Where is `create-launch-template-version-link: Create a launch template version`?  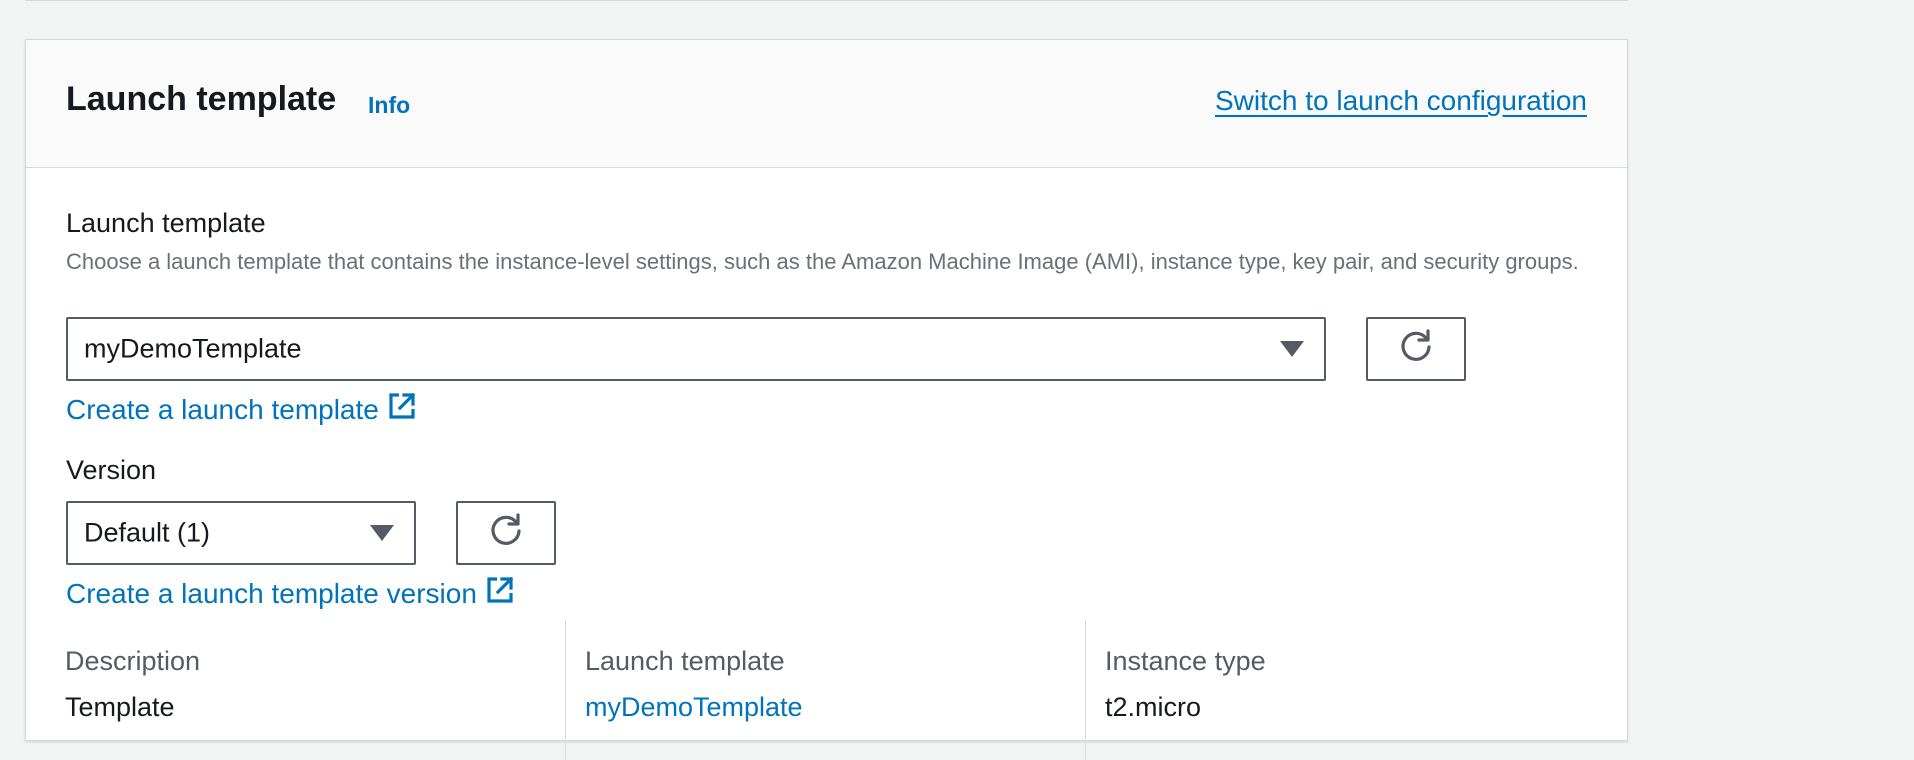
create-launch-template-version-link: Create a launch template version is located at coordinates (290, 593).